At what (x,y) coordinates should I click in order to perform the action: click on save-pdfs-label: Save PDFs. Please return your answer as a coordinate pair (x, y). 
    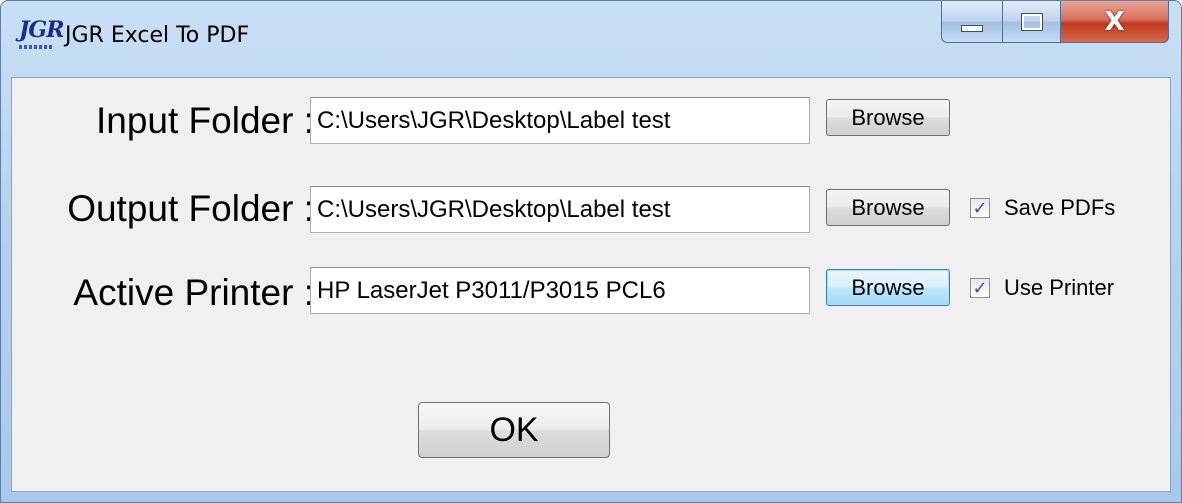
    Looking at the image, I should click on (1060, 207).